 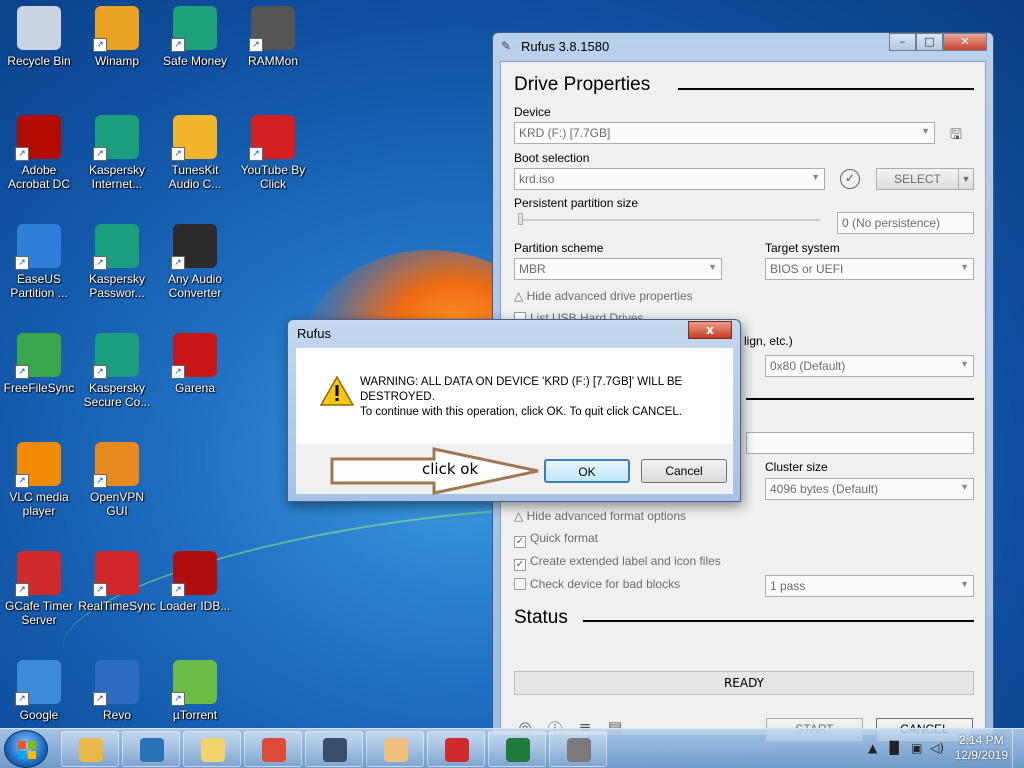 What do you see at coordinates (541, 617) in the screenshot?
I see `status-heading: Status` at bounding box center [541, 617].